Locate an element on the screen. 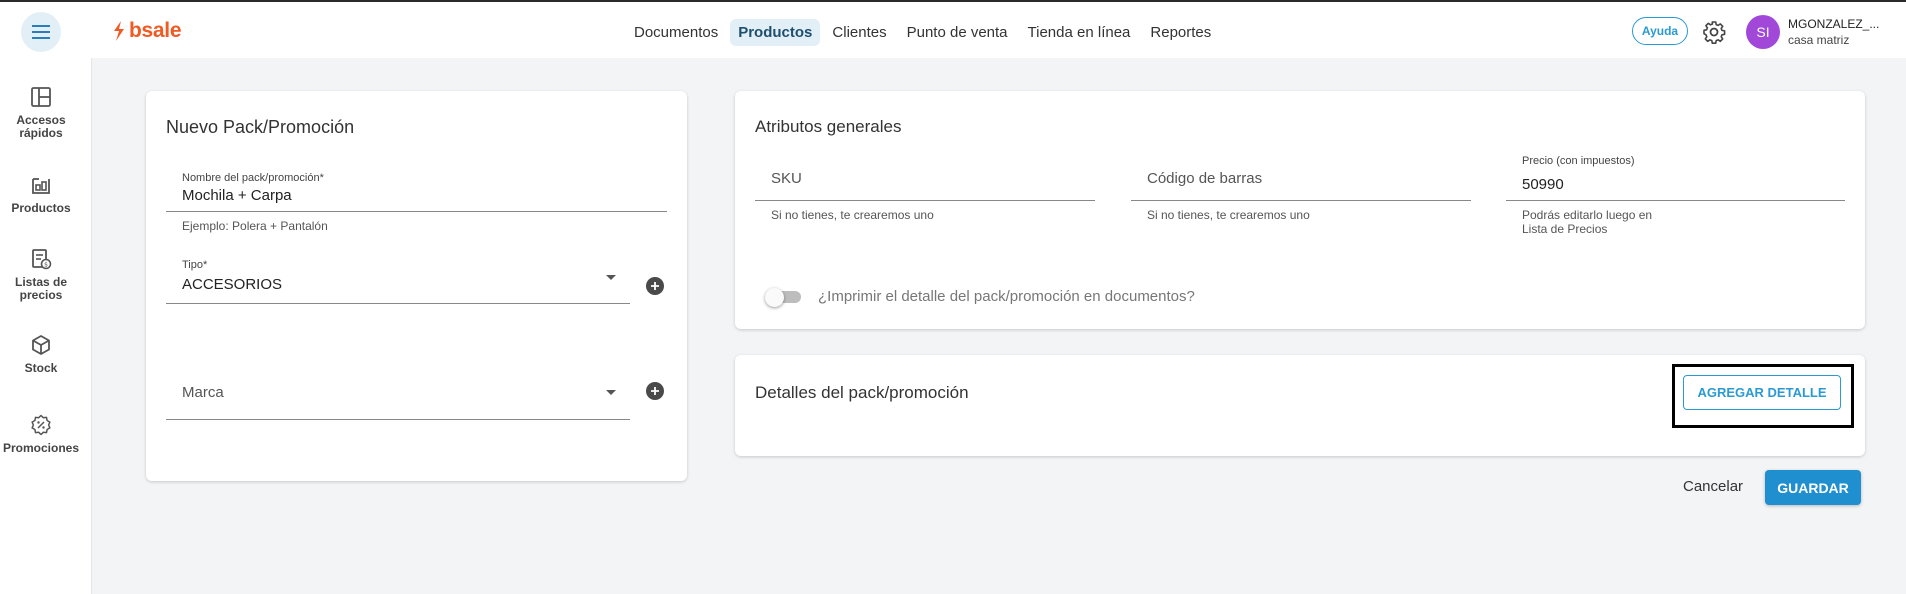 This screenshot has height=594, width=1906. type-underline is located at coordinates (398, 303).